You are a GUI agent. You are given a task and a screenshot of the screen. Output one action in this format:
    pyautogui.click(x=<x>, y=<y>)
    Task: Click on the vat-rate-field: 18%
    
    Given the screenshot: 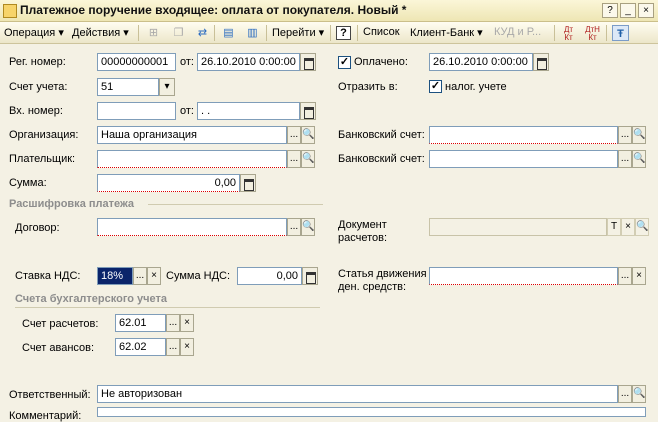 What is the action you would take?
    pyautogui.click(x=115, y=276)
    